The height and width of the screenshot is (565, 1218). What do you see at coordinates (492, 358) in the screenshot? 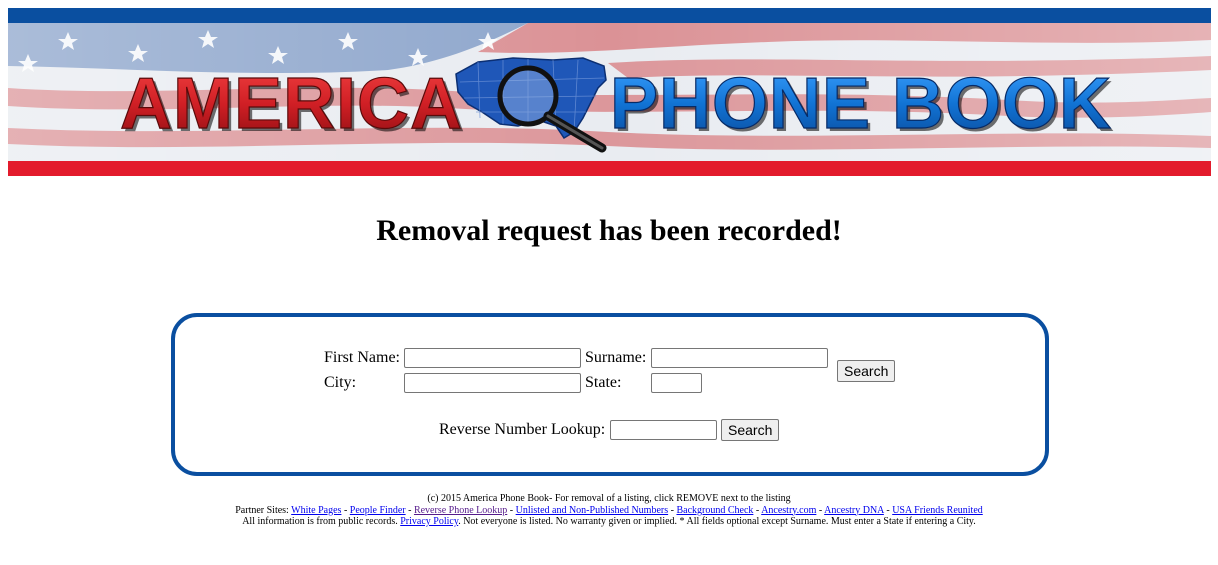
I see `first-name-input` at bounding box center [492, 358].